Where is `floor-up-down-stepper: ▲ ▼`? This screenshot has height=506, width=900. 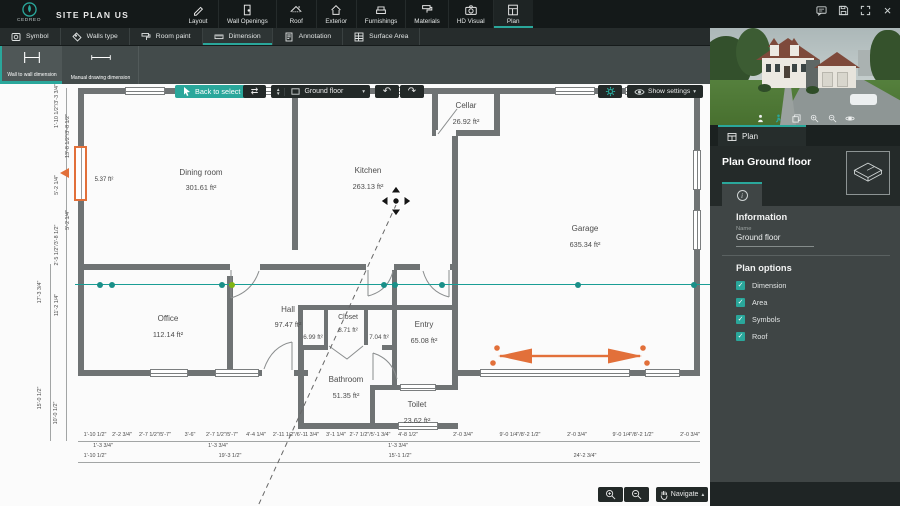
floor-up-down-stepper: ▲ ▼ is located at coordinates (281, 91).